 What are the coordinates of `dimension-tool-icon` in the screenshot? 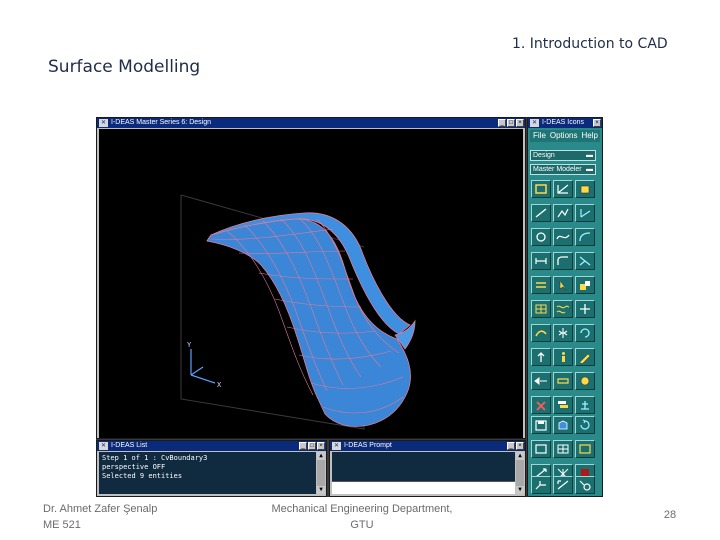 It's located at (563, 189).